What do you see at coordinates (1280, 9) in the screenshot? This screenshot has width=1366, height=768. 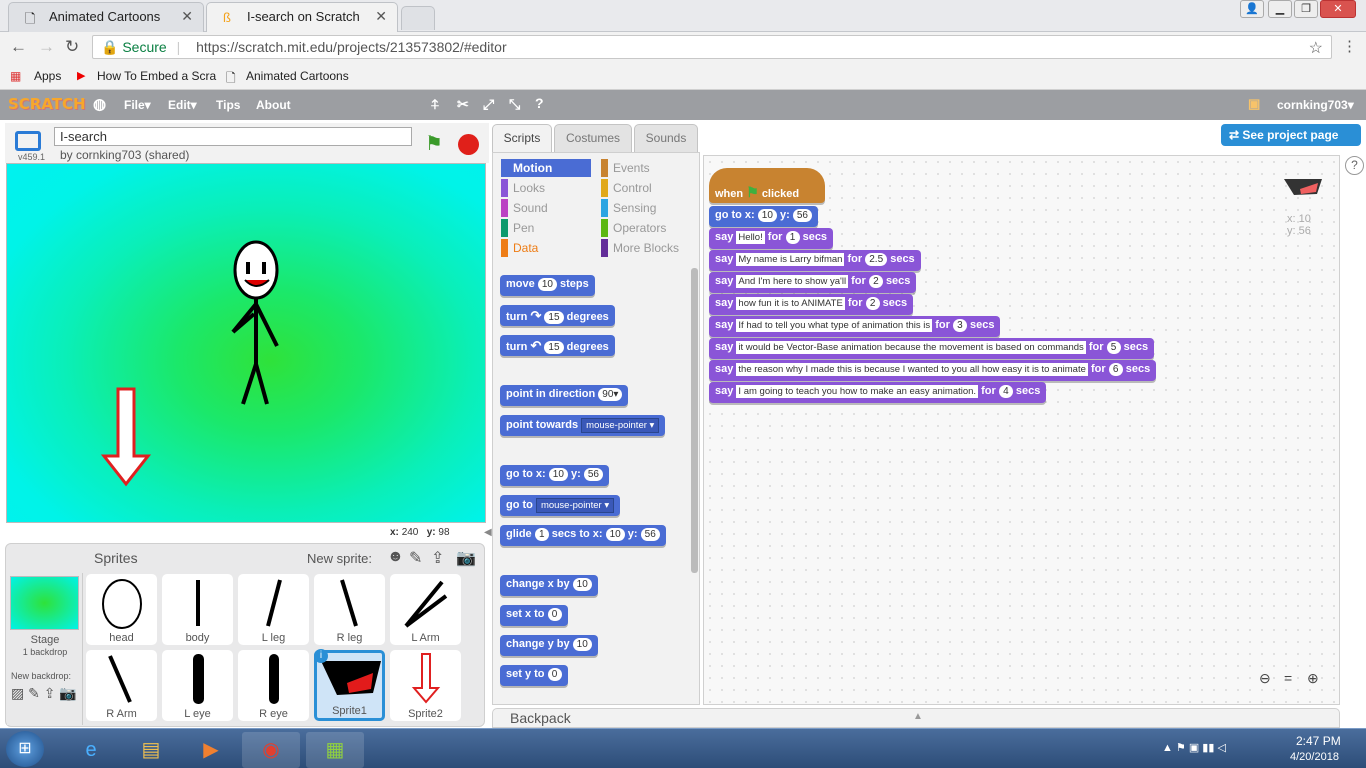 I see `minimize-icon: ▁` at bounding box center [1280, 9].